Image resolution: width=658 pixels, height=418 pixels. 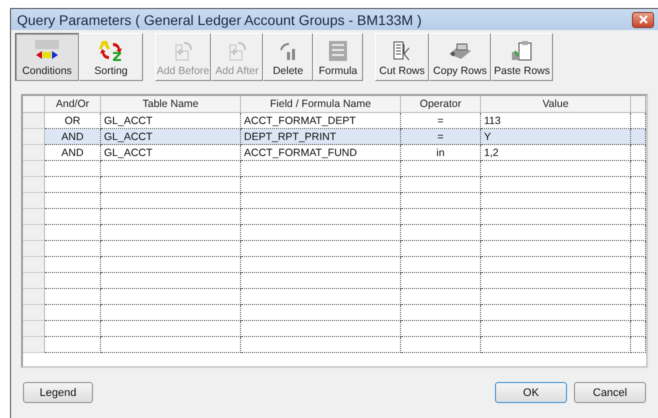 I want to click on column-header: Value, so click(x=556, y=104).